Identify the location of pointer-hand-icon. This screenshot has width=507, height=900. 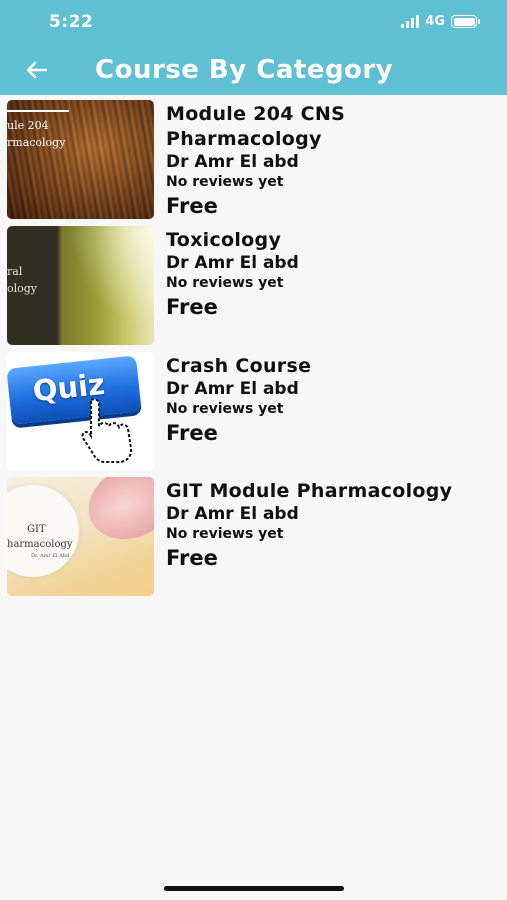
(107, 430).